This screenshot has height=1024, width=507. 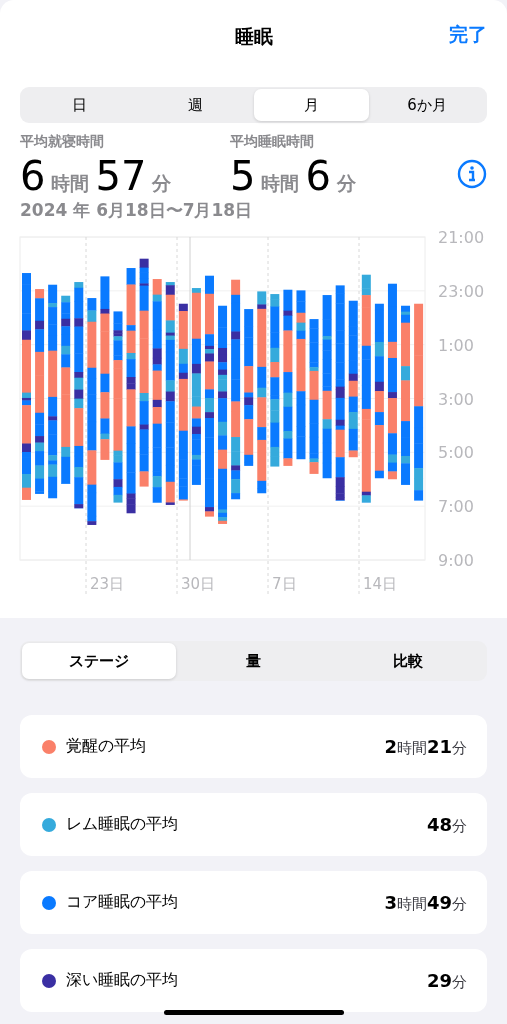 I want to click on segment-tab: 週, so click(x=195, y=105).